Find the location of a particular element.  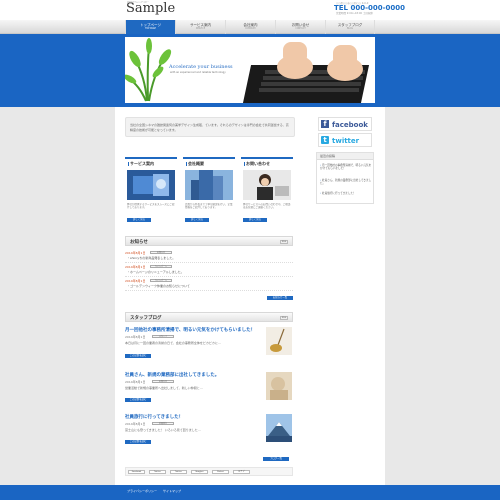

news-item-link: ・ホームページのリニューアルしました。 is located at coordinates (155, 272).